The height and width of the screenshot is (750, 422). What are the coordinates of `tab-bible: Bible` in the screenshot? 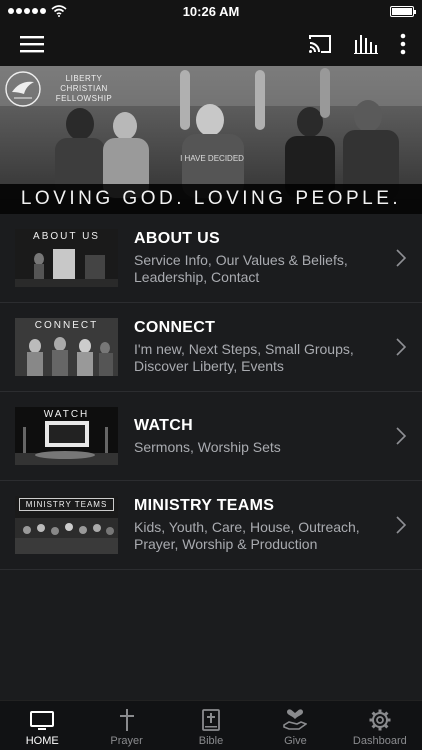 It's located at (211, 725).